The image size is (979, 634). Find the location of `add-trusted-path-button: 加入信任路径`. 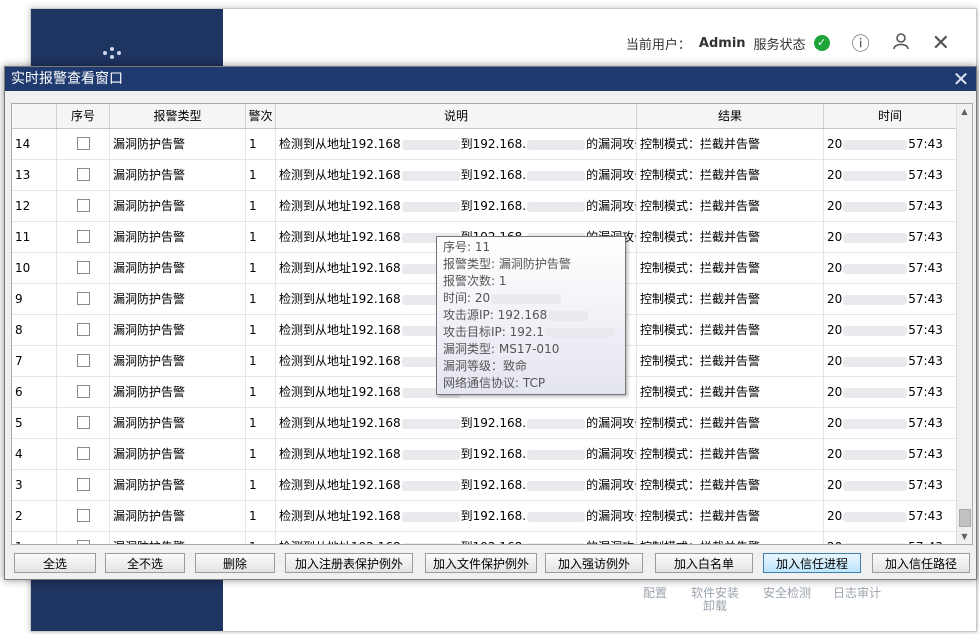

add-trusted-path-button: 加入信任路径 is located at coordinates (921, 563).